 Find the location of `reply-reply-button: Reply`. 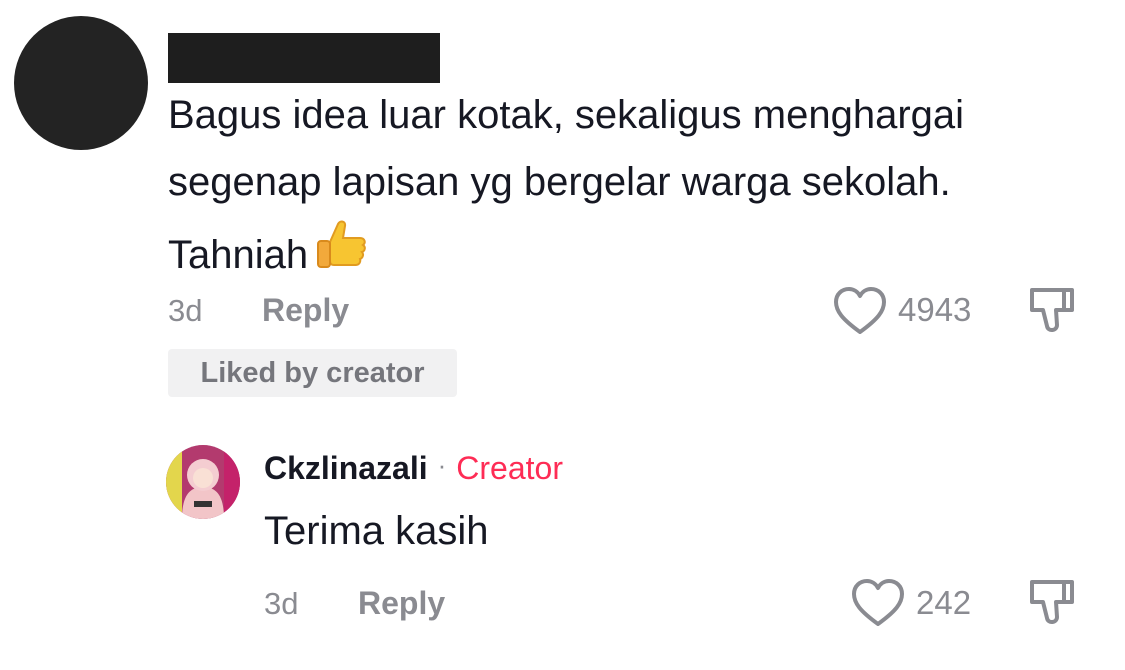

reply-reply-button: Reply is located at coordinates (401, 603).